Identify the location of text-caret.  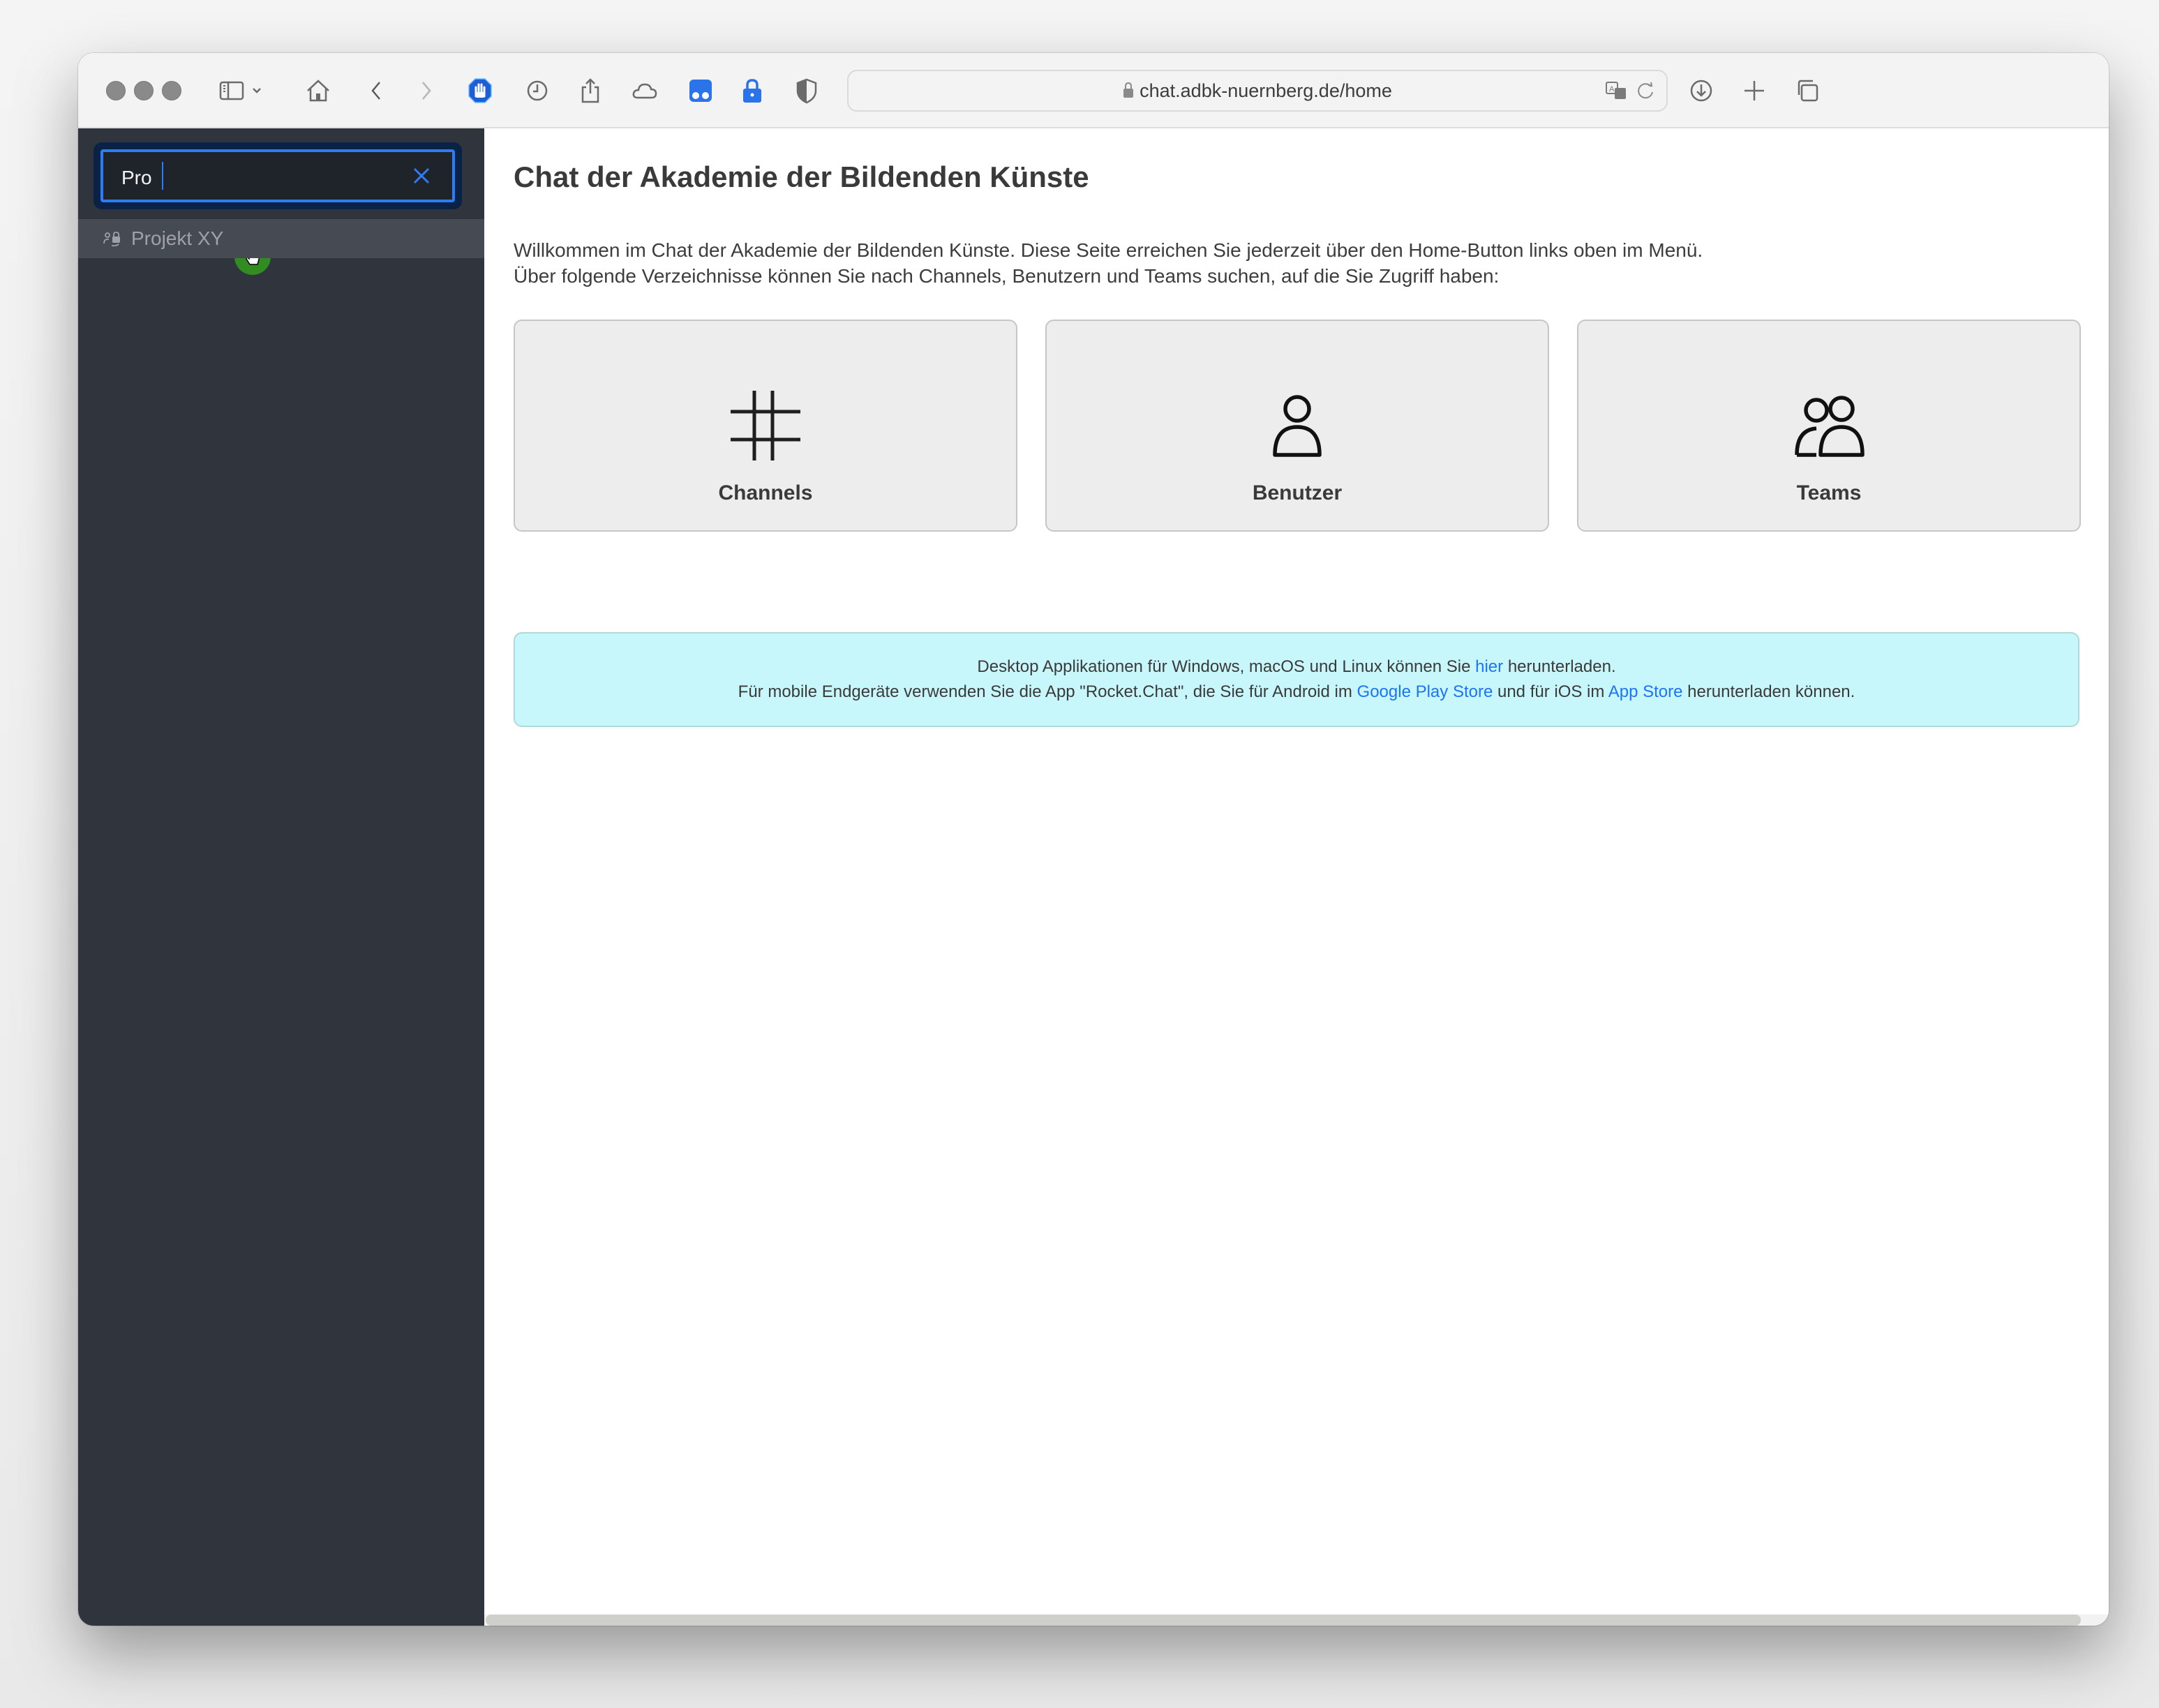
(162, 176).